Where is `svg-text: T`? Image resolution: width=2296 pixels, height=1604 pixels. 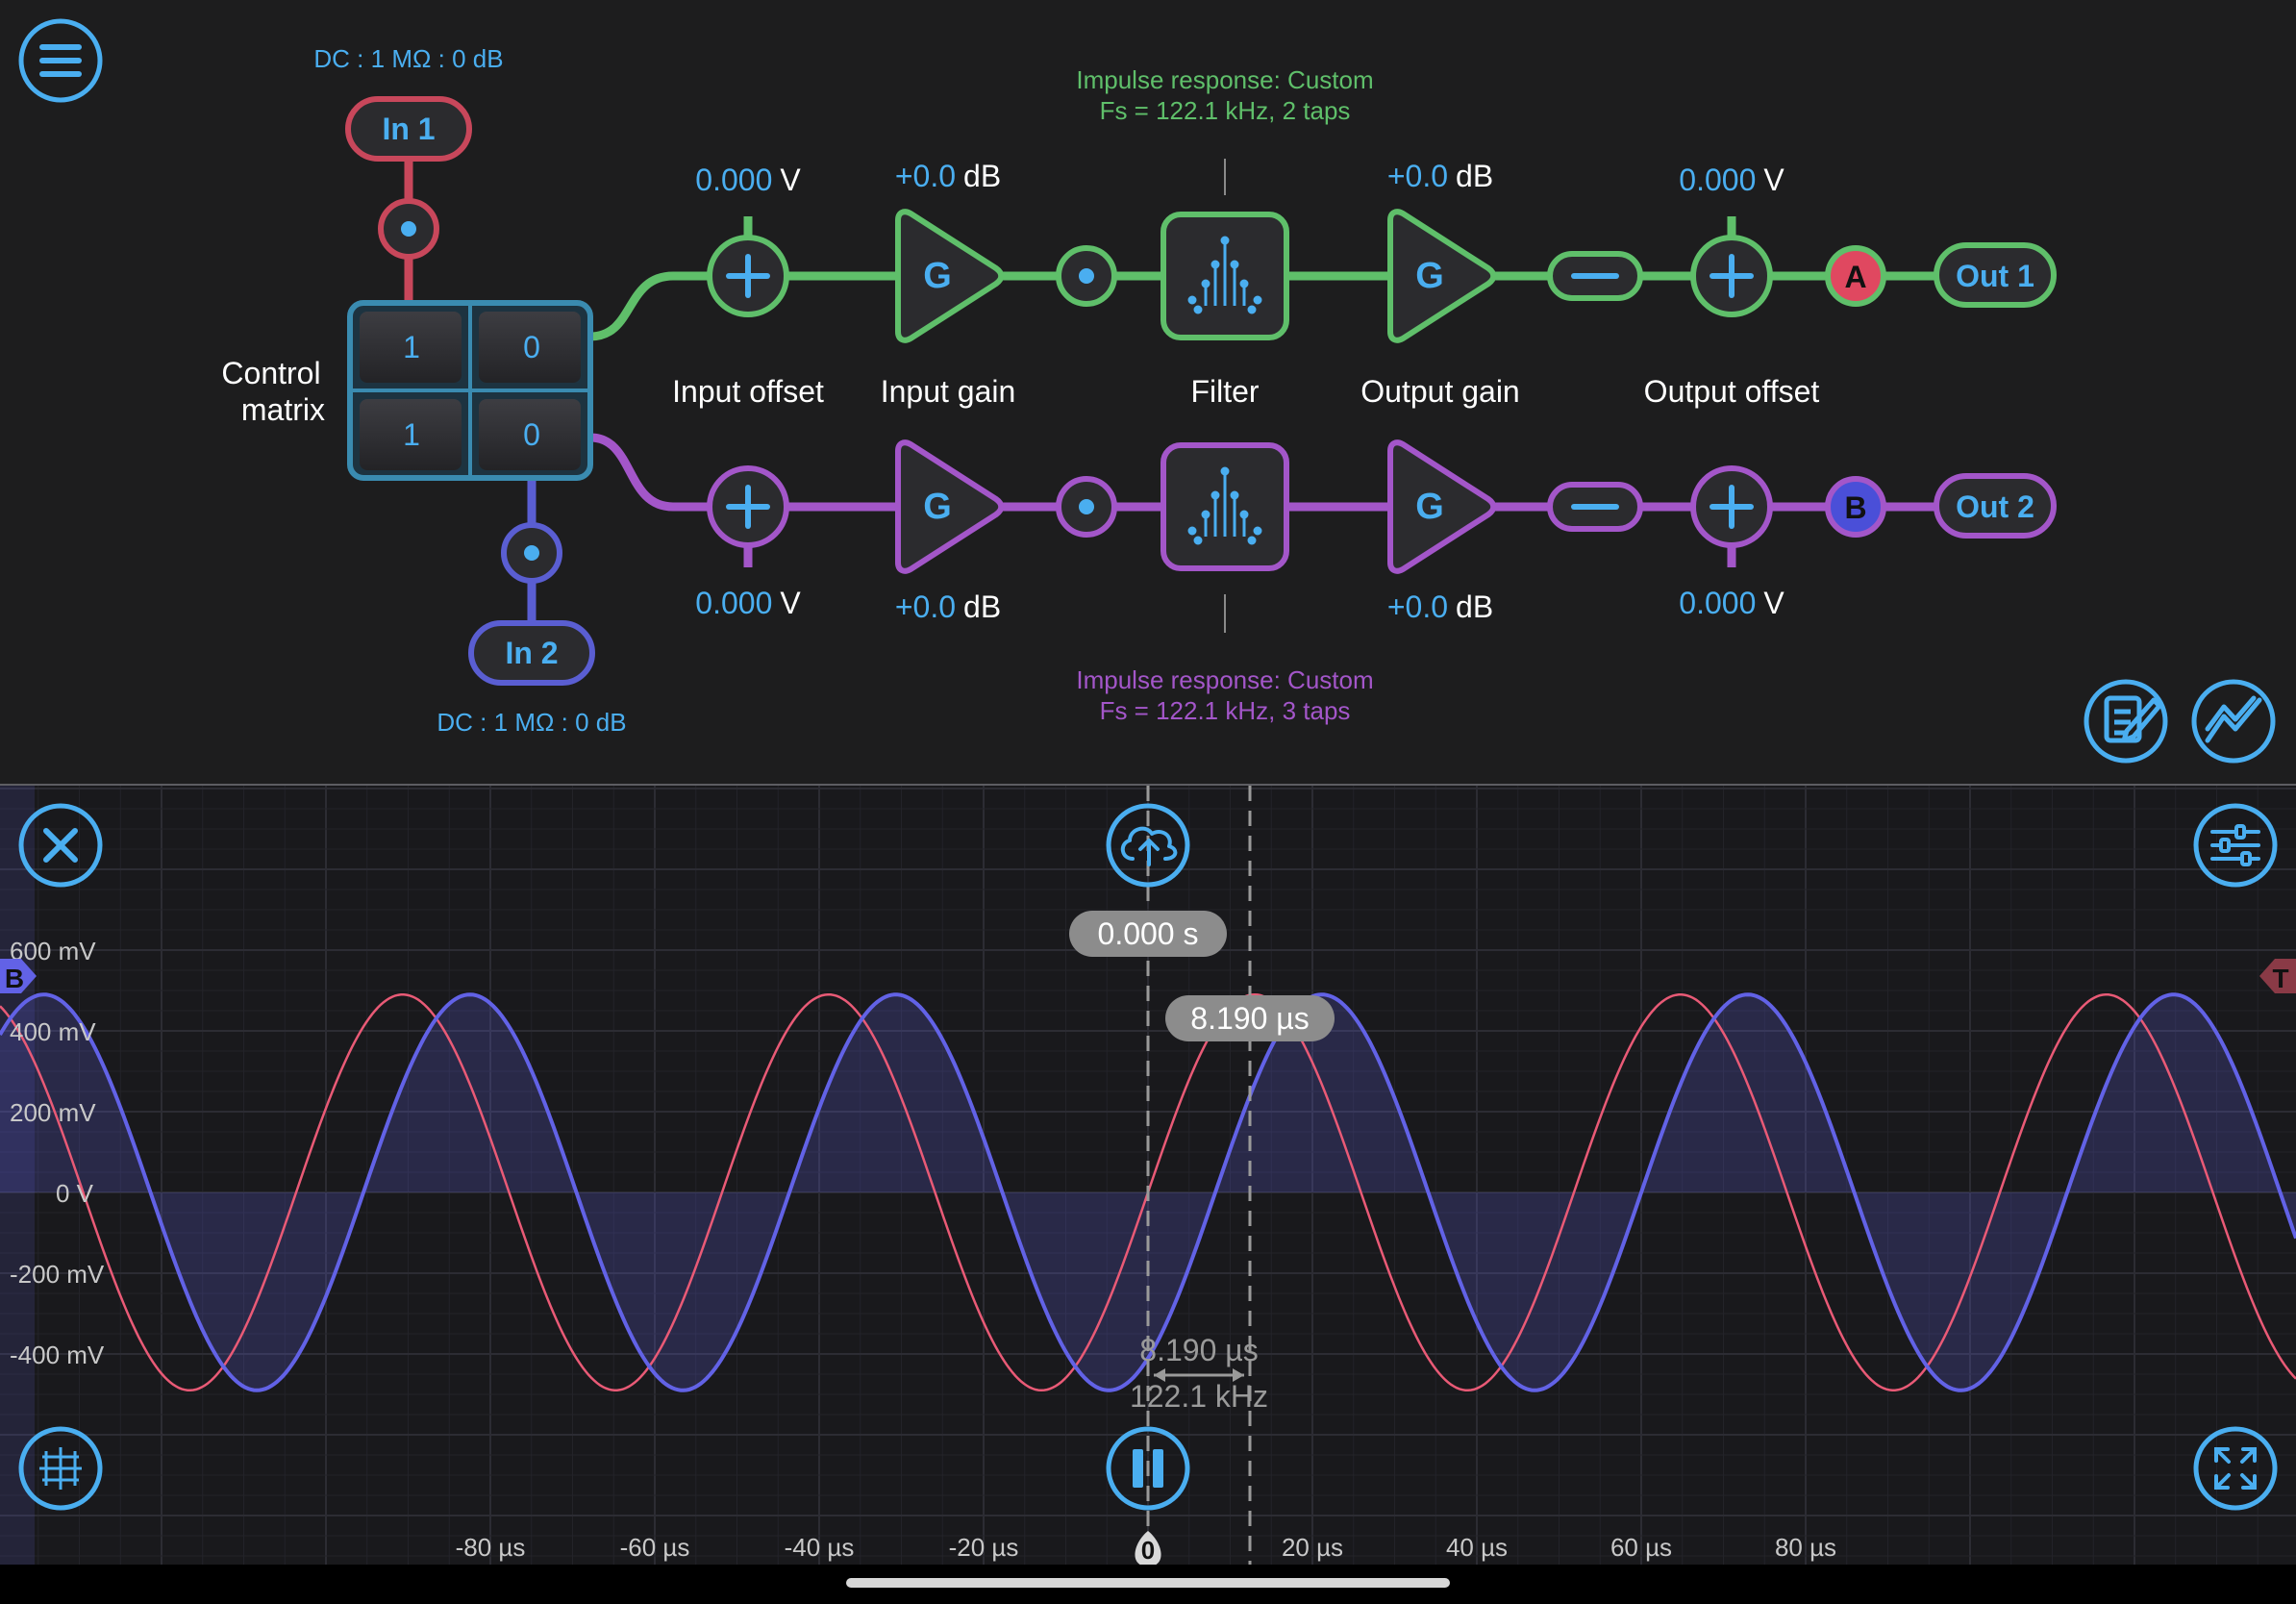
svg-text: T is located at coordinates (2280, 978).